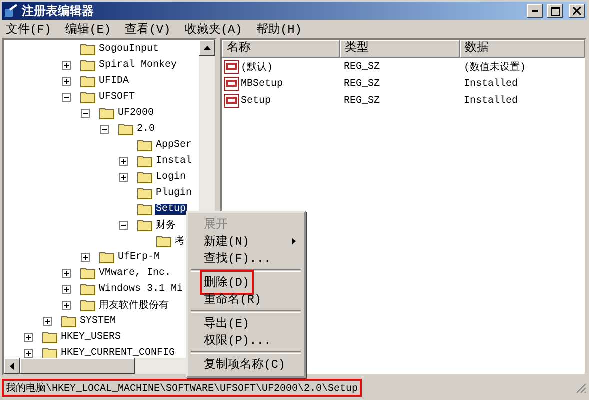 This screenshot has width=589, height=400. Describe the element at coordinates (138, 65) in the screenshot. I see `tree-item: Spiral Monkey` at that location.